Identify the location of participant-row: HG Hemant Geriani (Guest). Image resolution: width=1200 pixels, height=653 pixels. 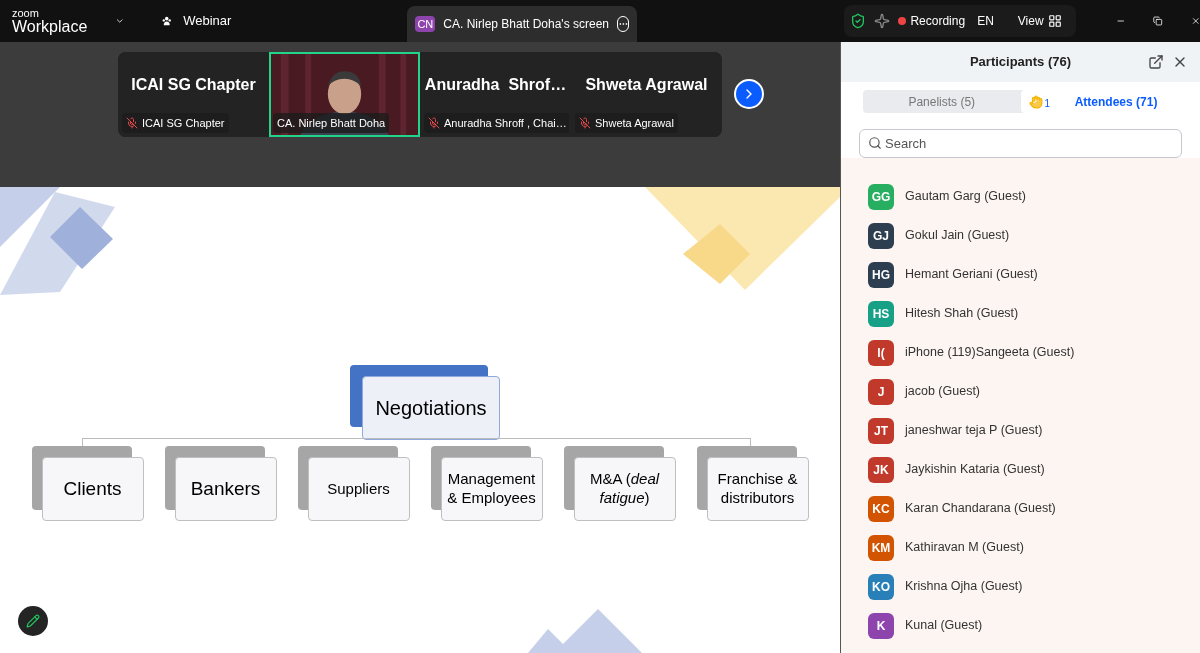
(1020, 274).